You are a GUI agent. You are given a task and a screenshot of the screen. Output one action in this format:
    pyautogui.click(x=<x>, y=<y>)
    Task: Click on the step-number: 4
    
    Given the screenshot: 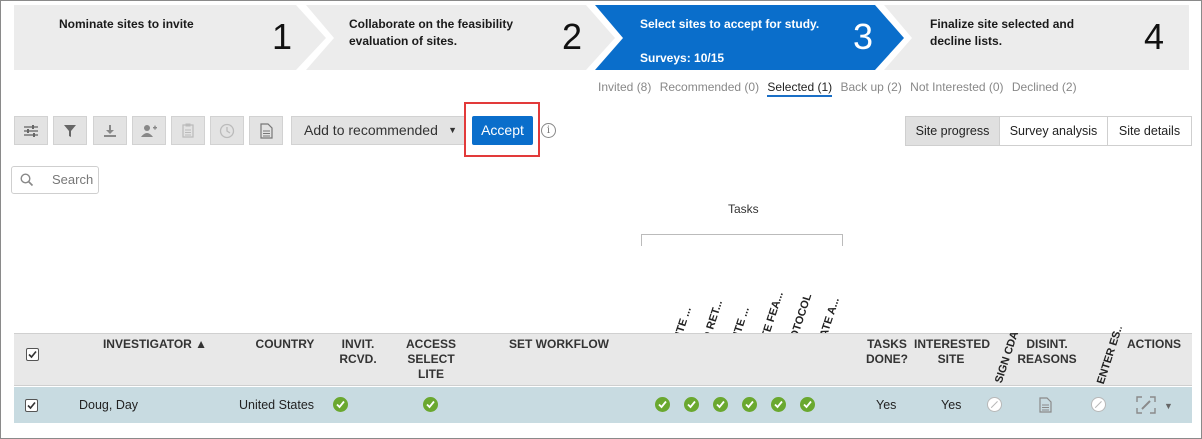 What is the action you would take?
    pyautogui.click(x=1154, y=36)
    